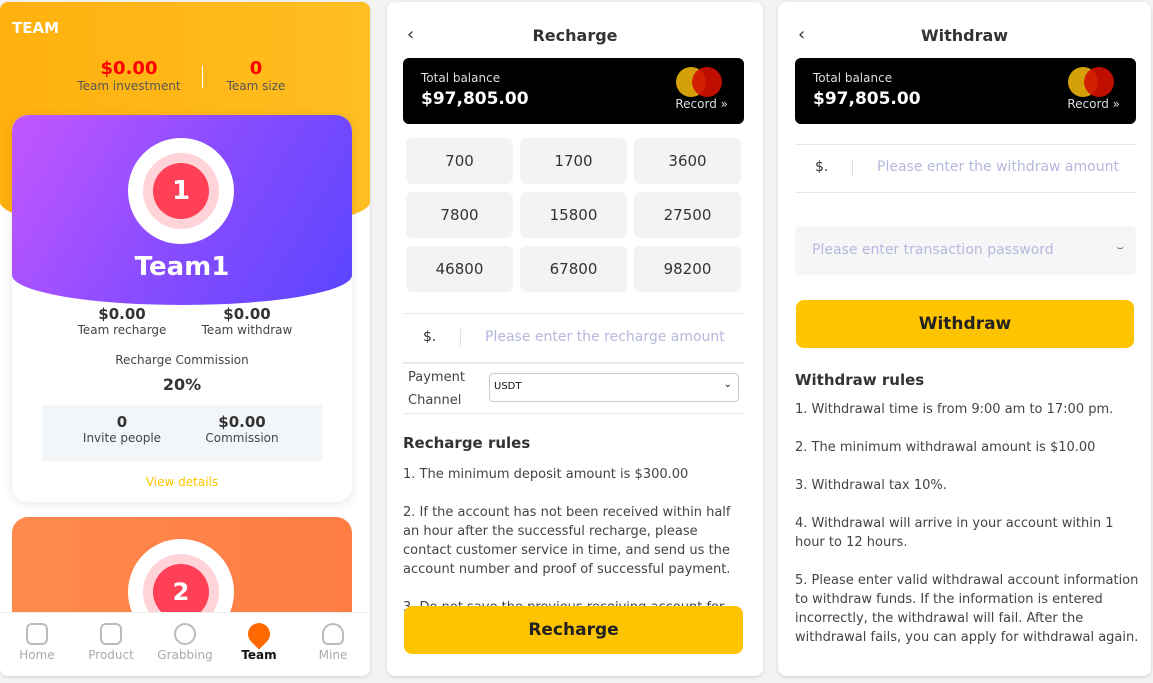 The height and width of the screenshot is (683, 1153). I want to click on invite-label: Invite people, so click(122, 438).